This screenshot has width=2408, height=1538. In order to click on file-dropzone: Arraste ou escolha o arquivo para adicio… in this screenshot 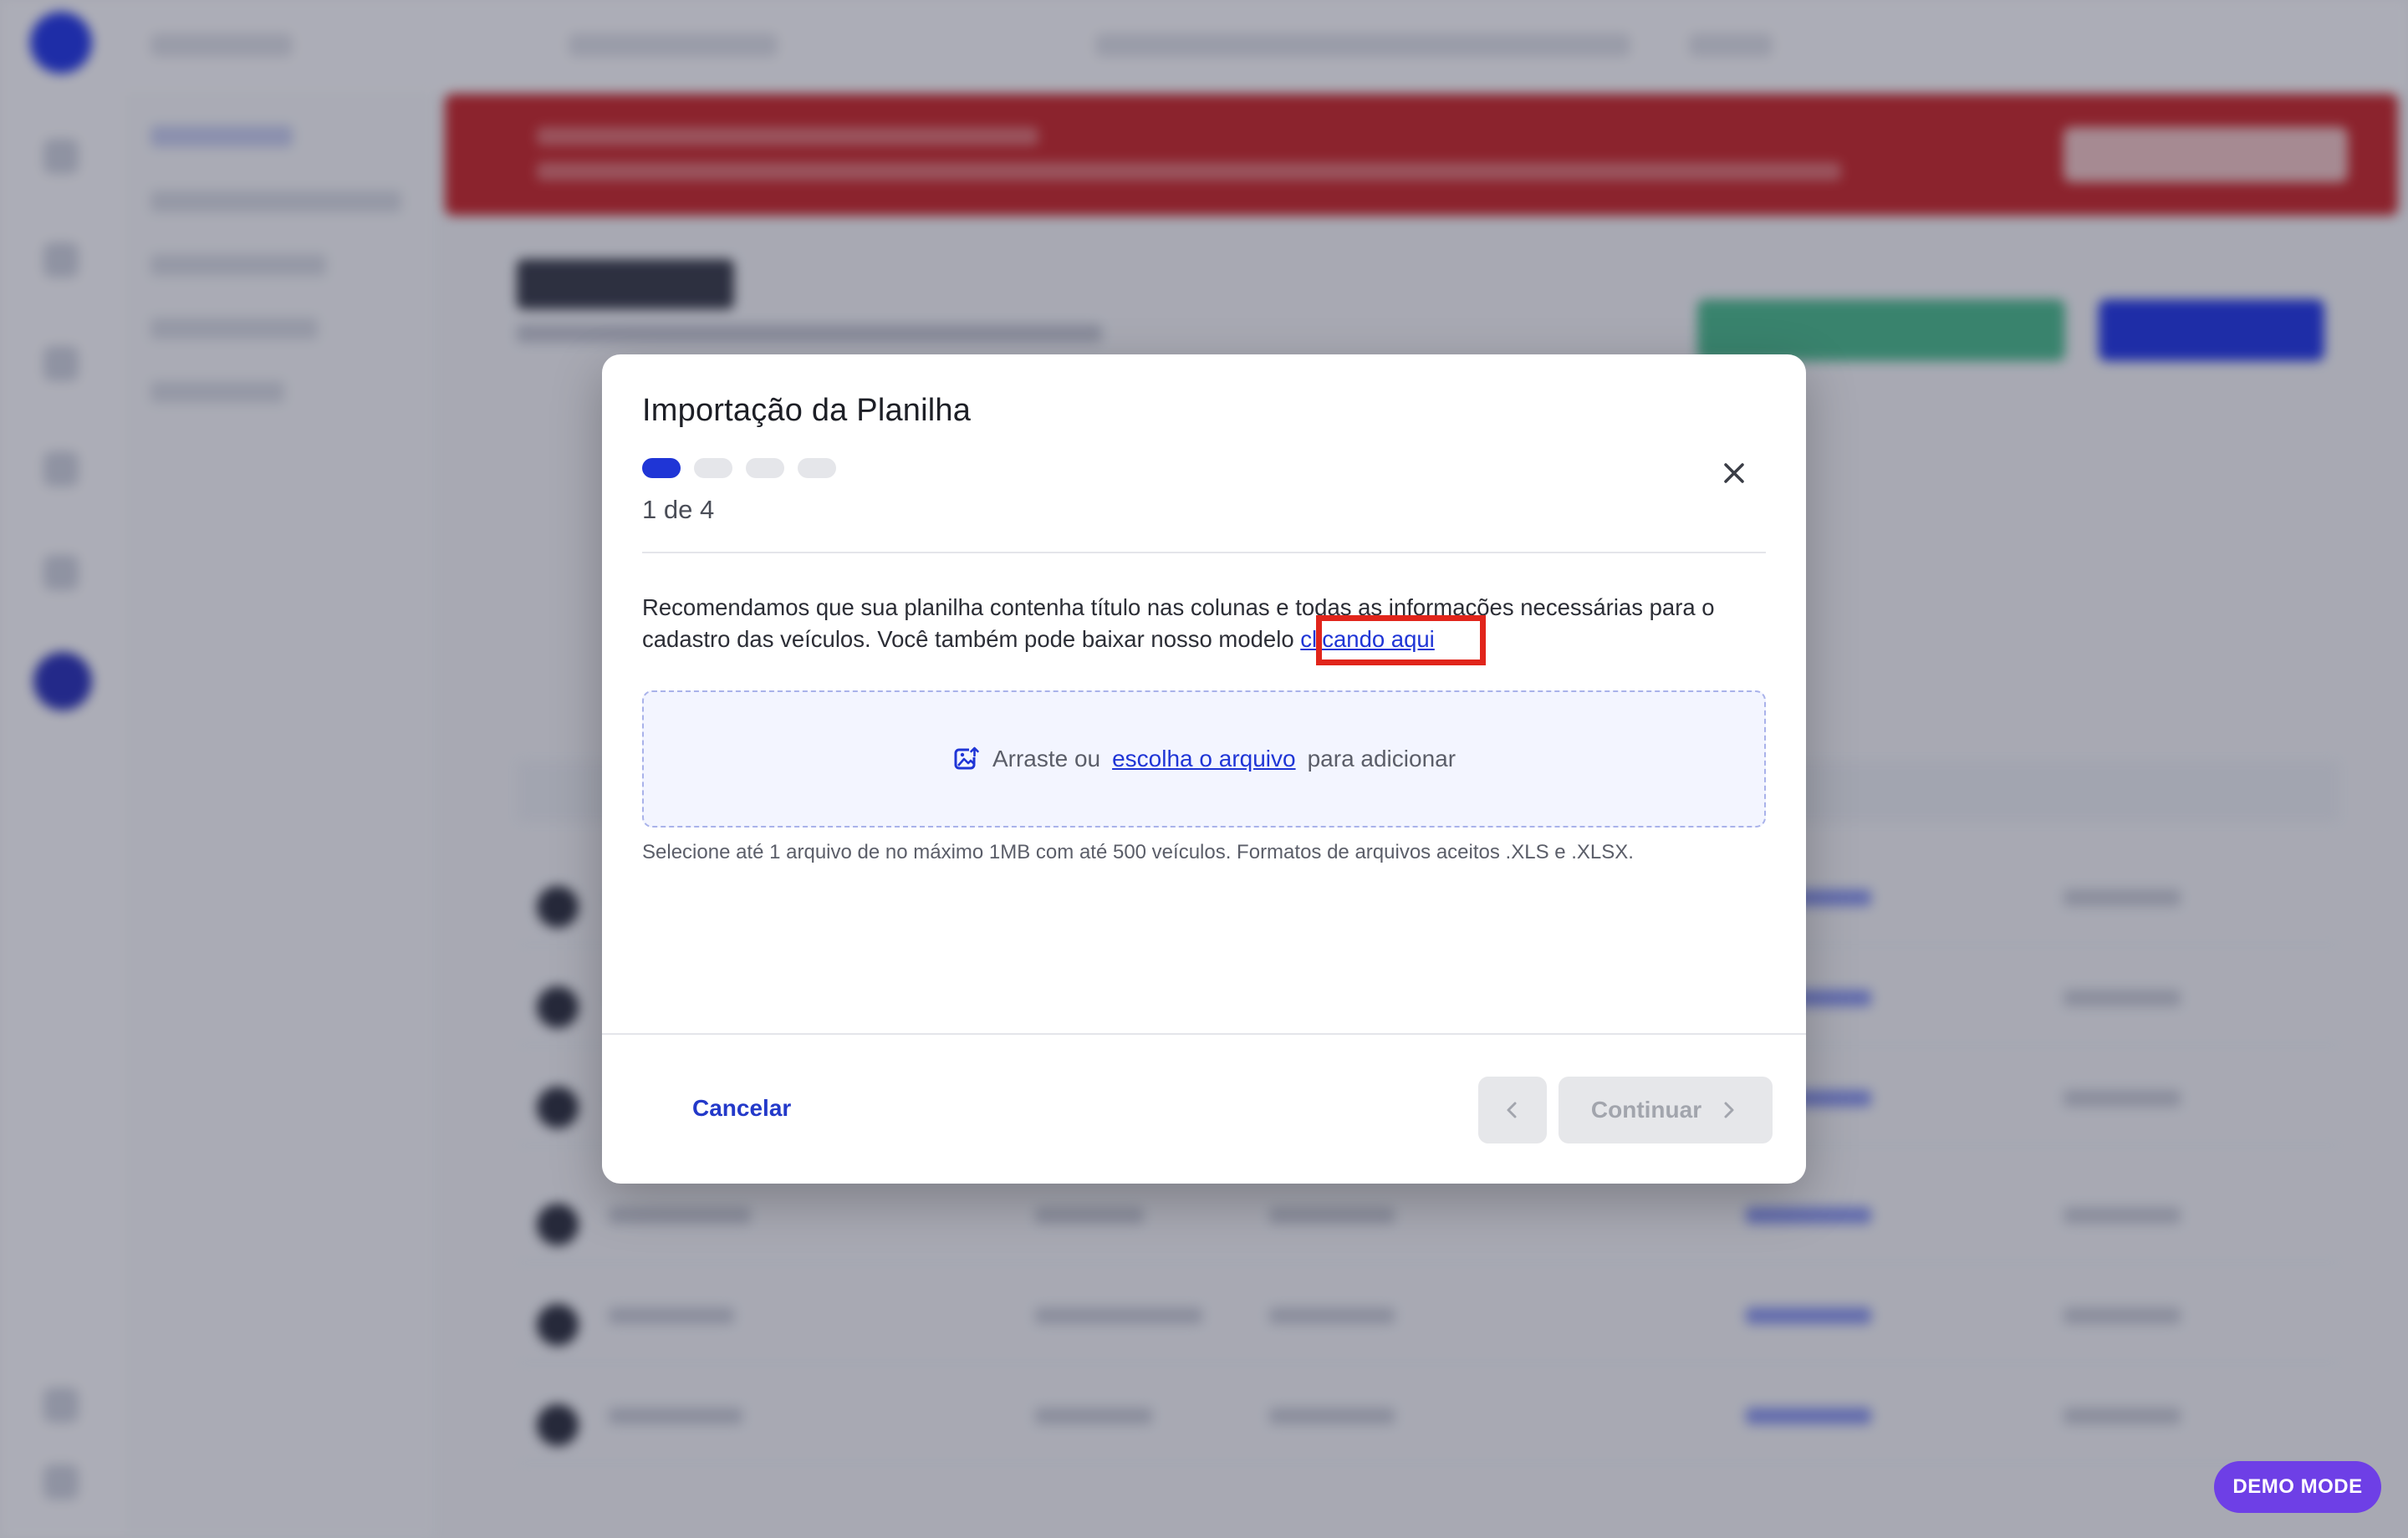, I will do `click(1204, 759)`.